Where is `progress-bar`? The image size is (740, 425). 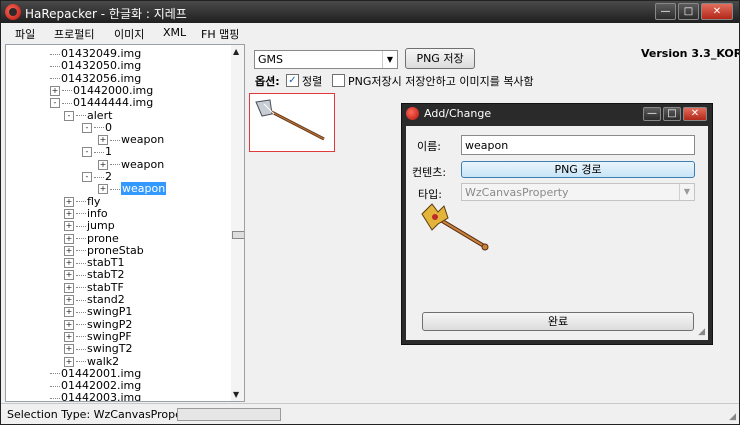 progress-bar is located at coordinates (229, 414).